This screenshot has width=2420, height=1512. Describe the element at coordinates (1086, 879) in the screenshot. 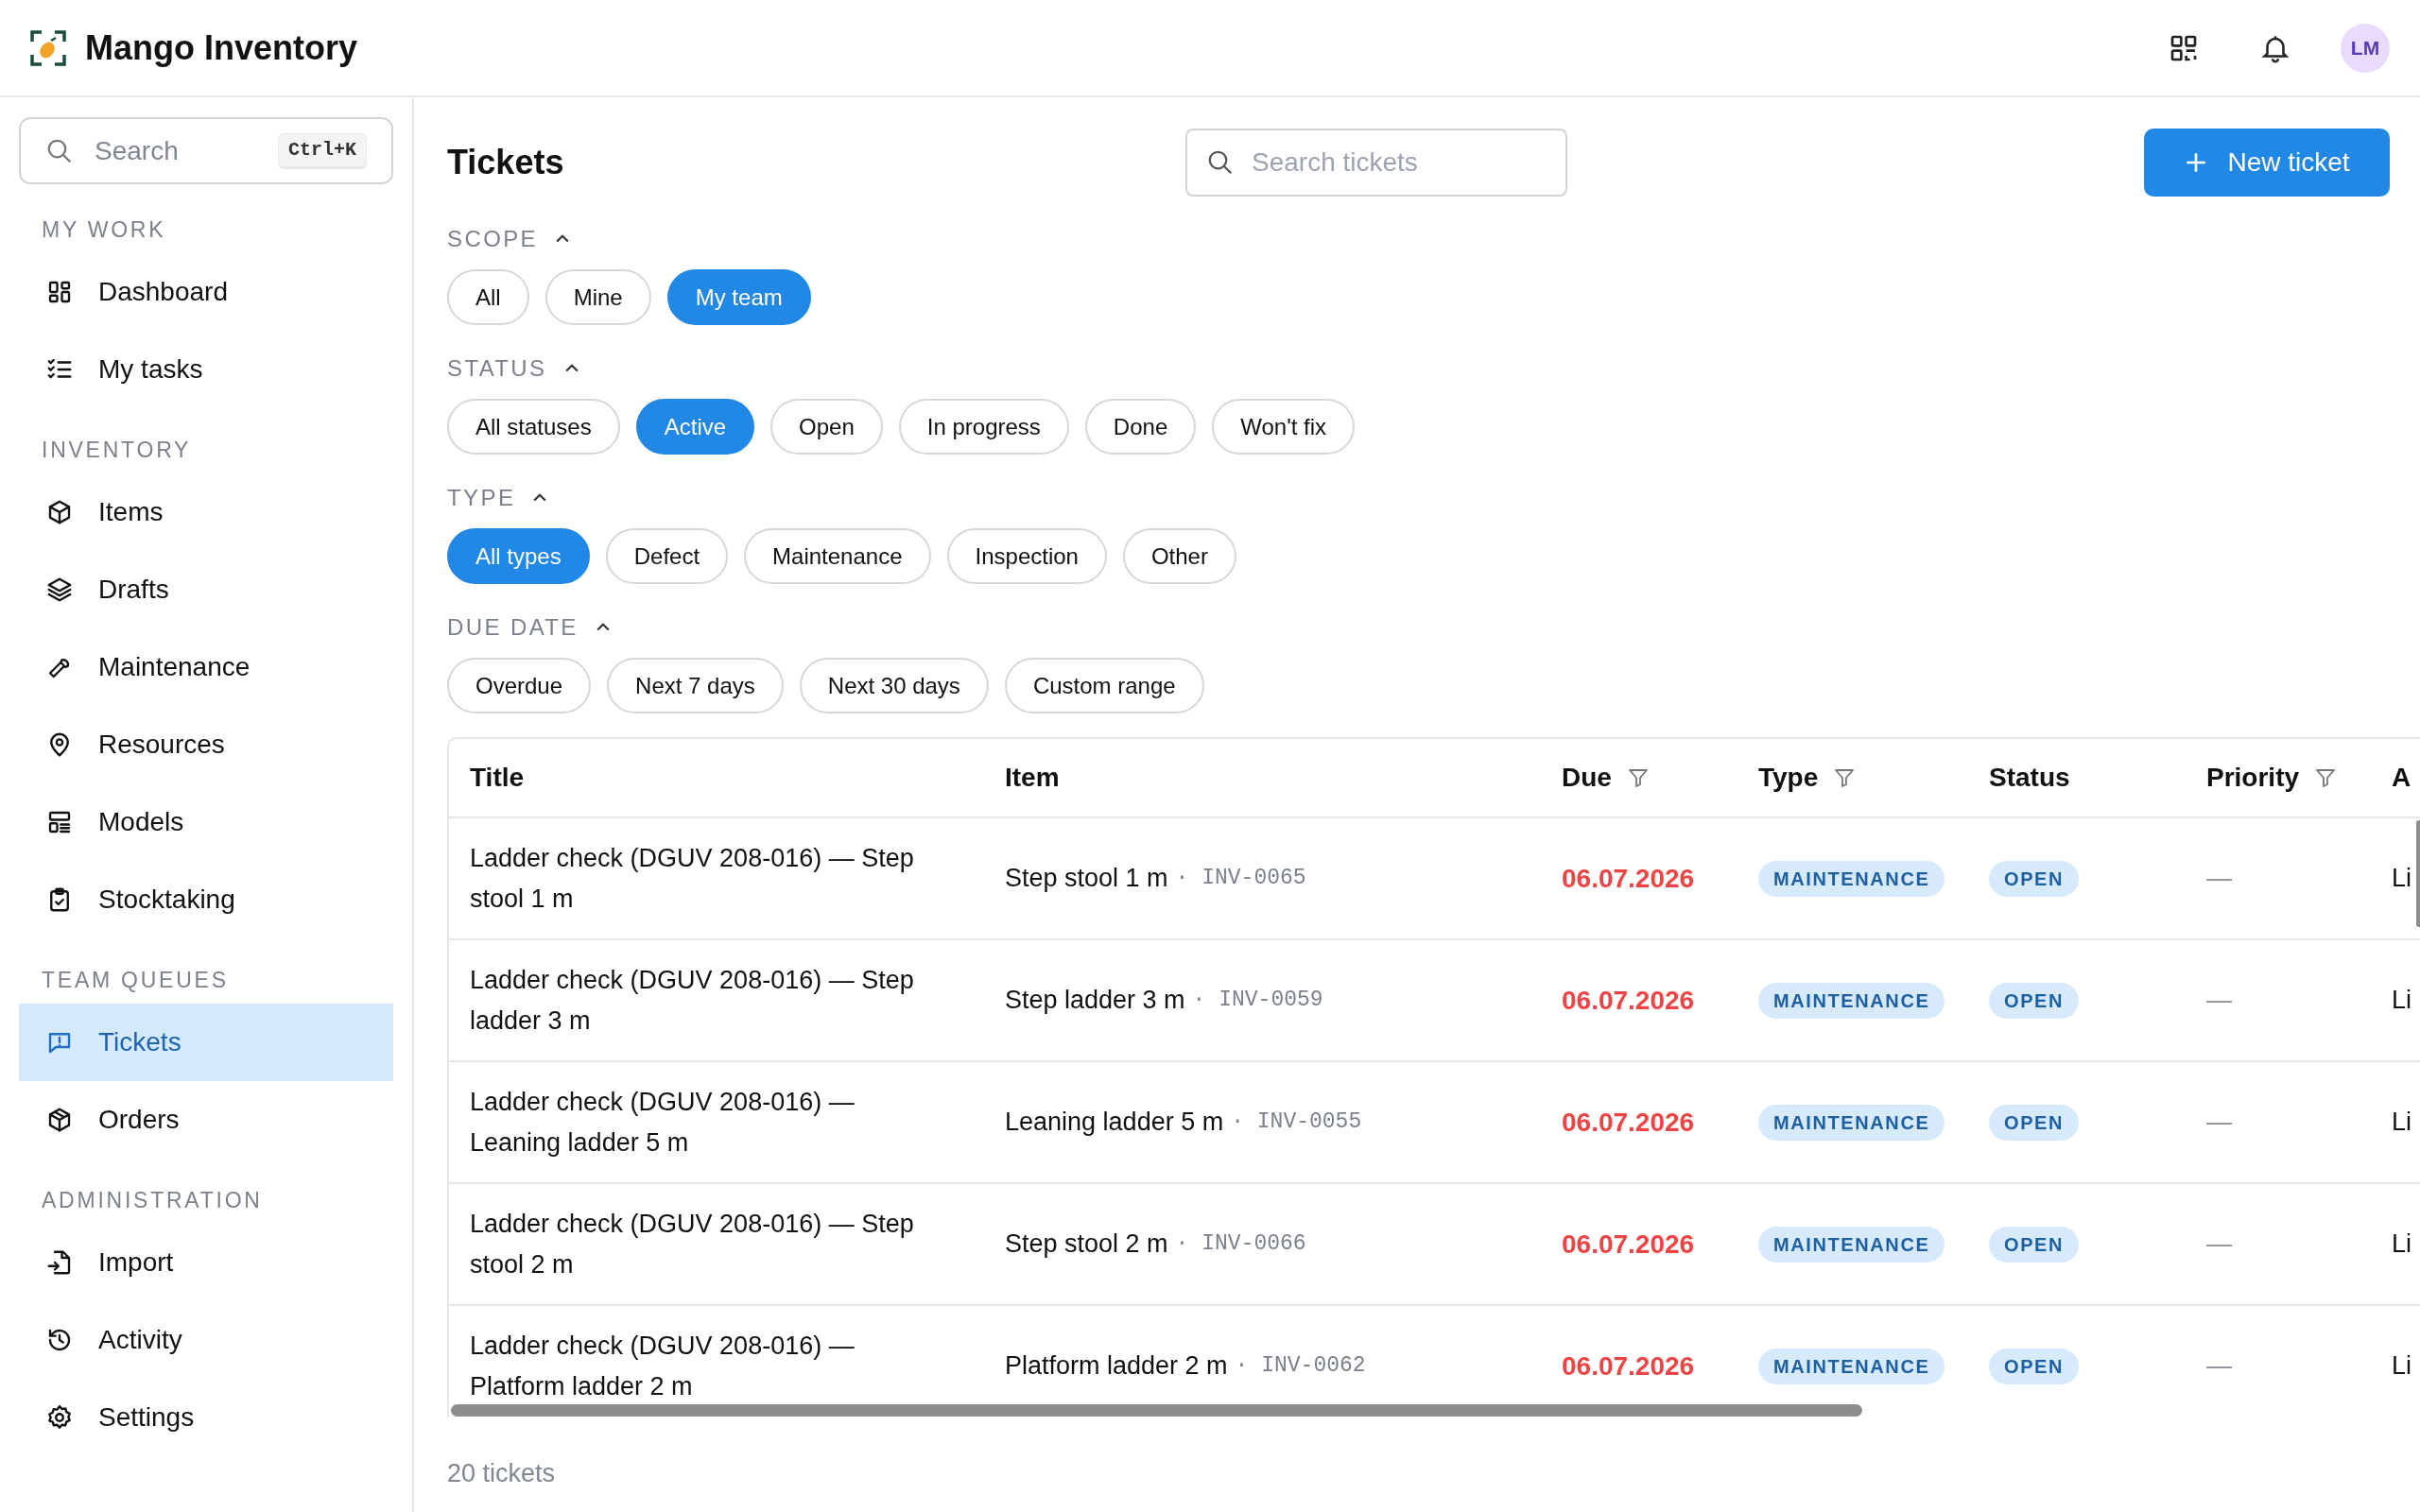

I see `item-name: Step stool 1 m` at that location.